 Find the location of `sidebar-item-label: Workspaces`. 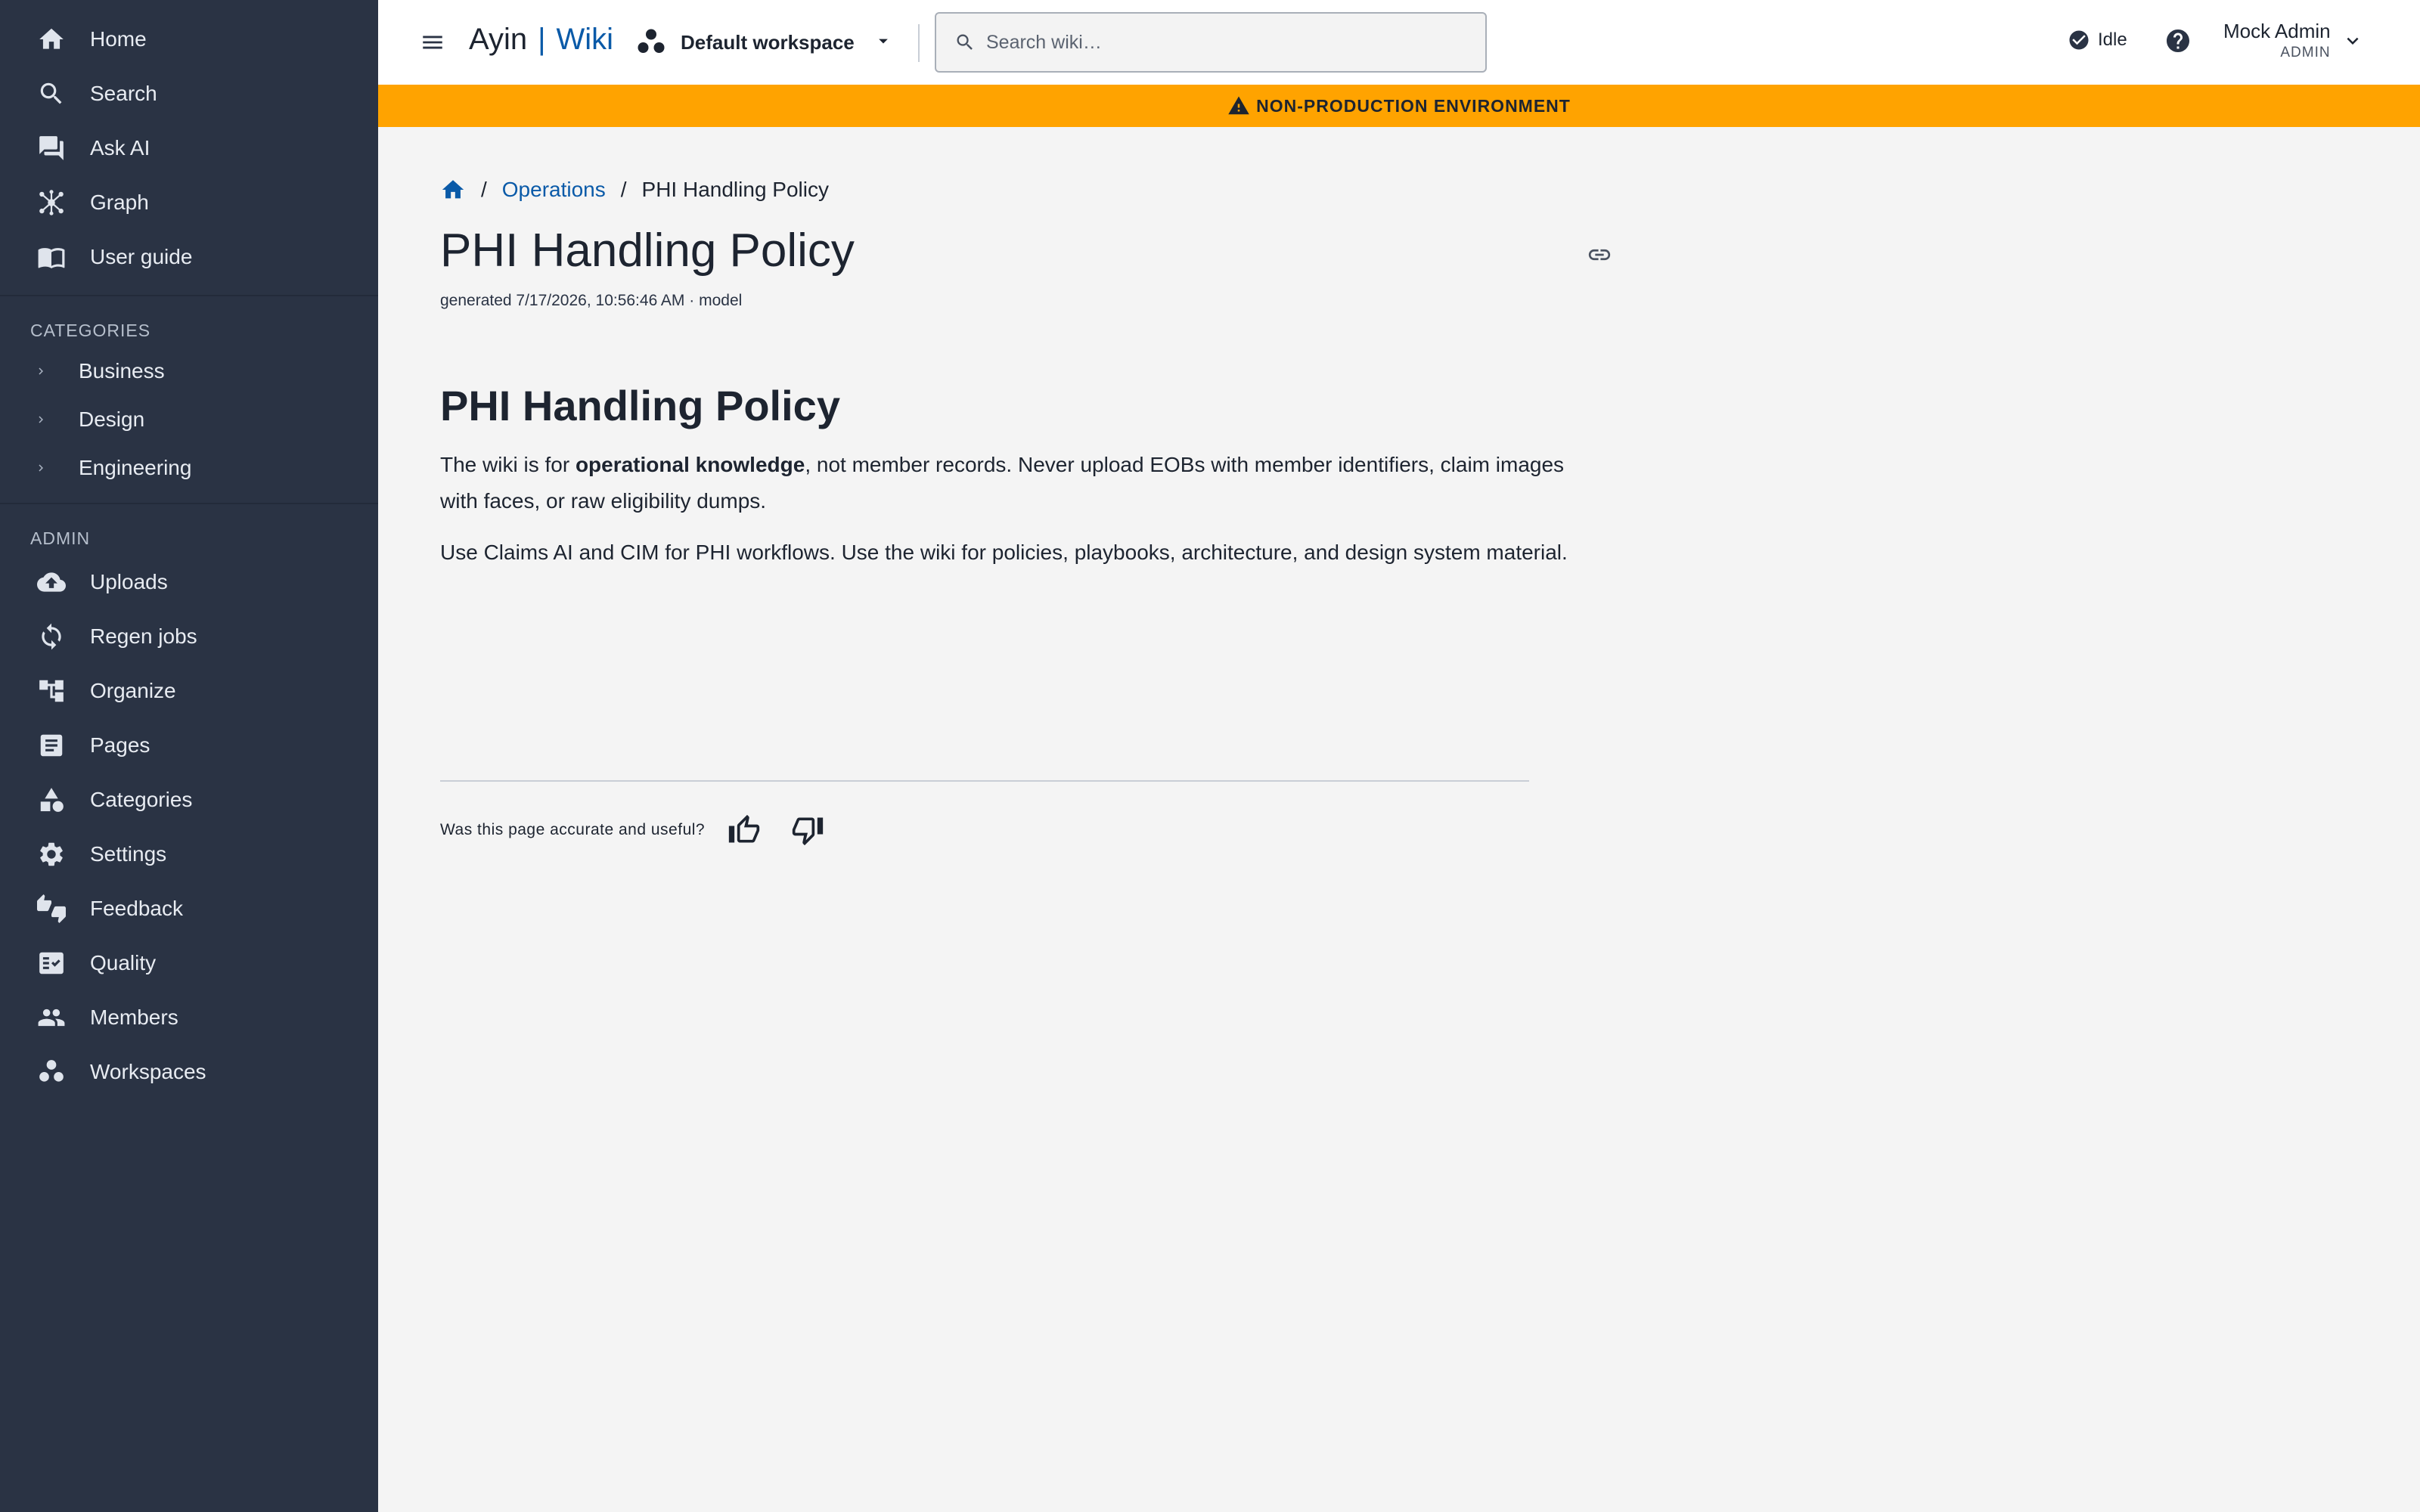

sidebar-item-label: Workspaces is located at coordinates (148, 1071).